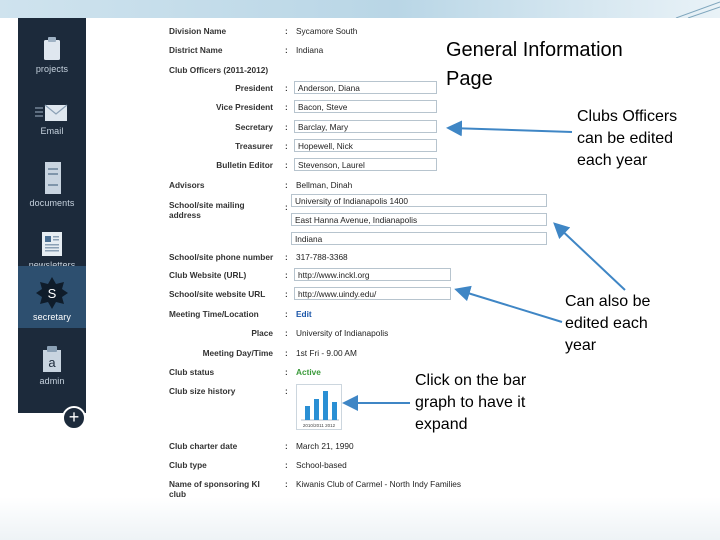 Image resolution: width=720 pixels, height=540 pixels. I want to click on arrow-officers, so click(509, 128).